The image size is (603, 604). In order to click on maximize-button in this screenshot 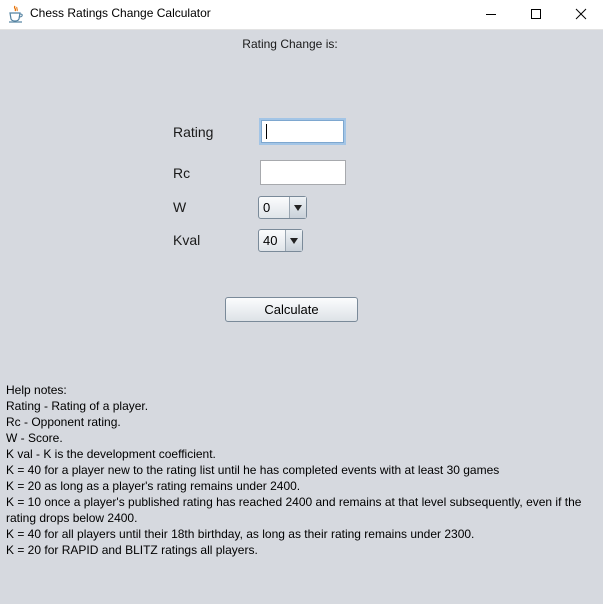, I will do `click(536, 14)`.